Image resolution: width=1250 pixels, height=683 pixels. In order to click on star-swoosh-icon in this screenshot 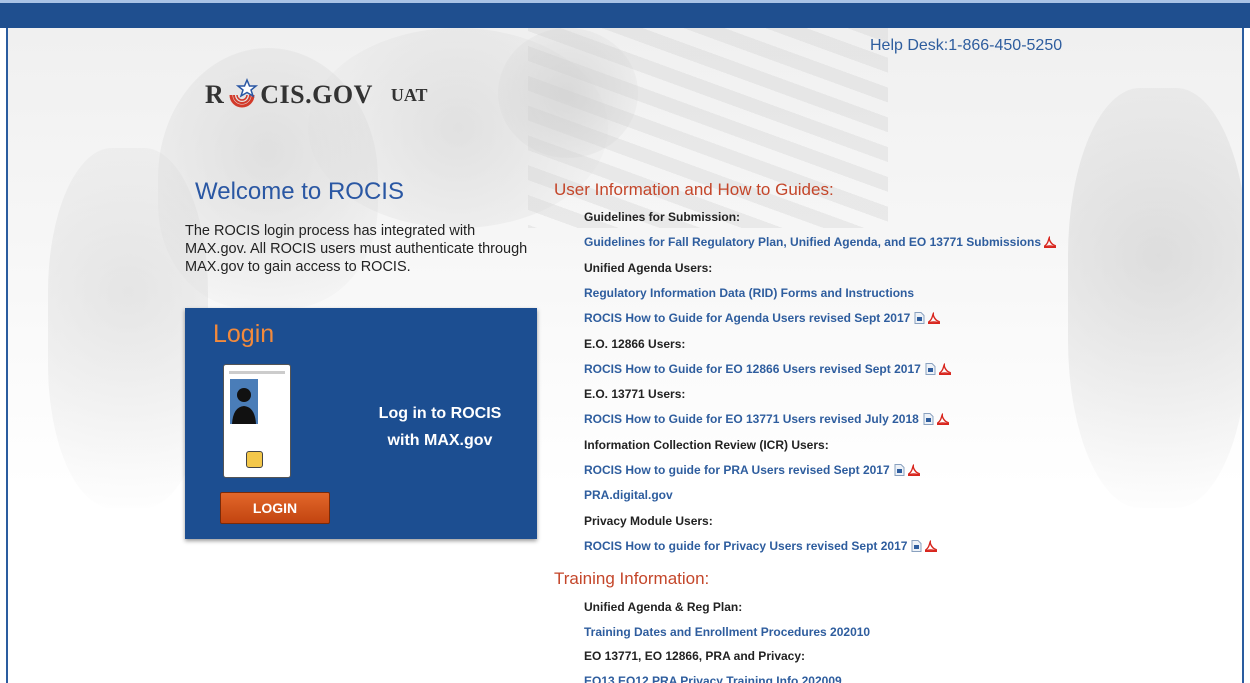, I will do `click(242, 95)`.